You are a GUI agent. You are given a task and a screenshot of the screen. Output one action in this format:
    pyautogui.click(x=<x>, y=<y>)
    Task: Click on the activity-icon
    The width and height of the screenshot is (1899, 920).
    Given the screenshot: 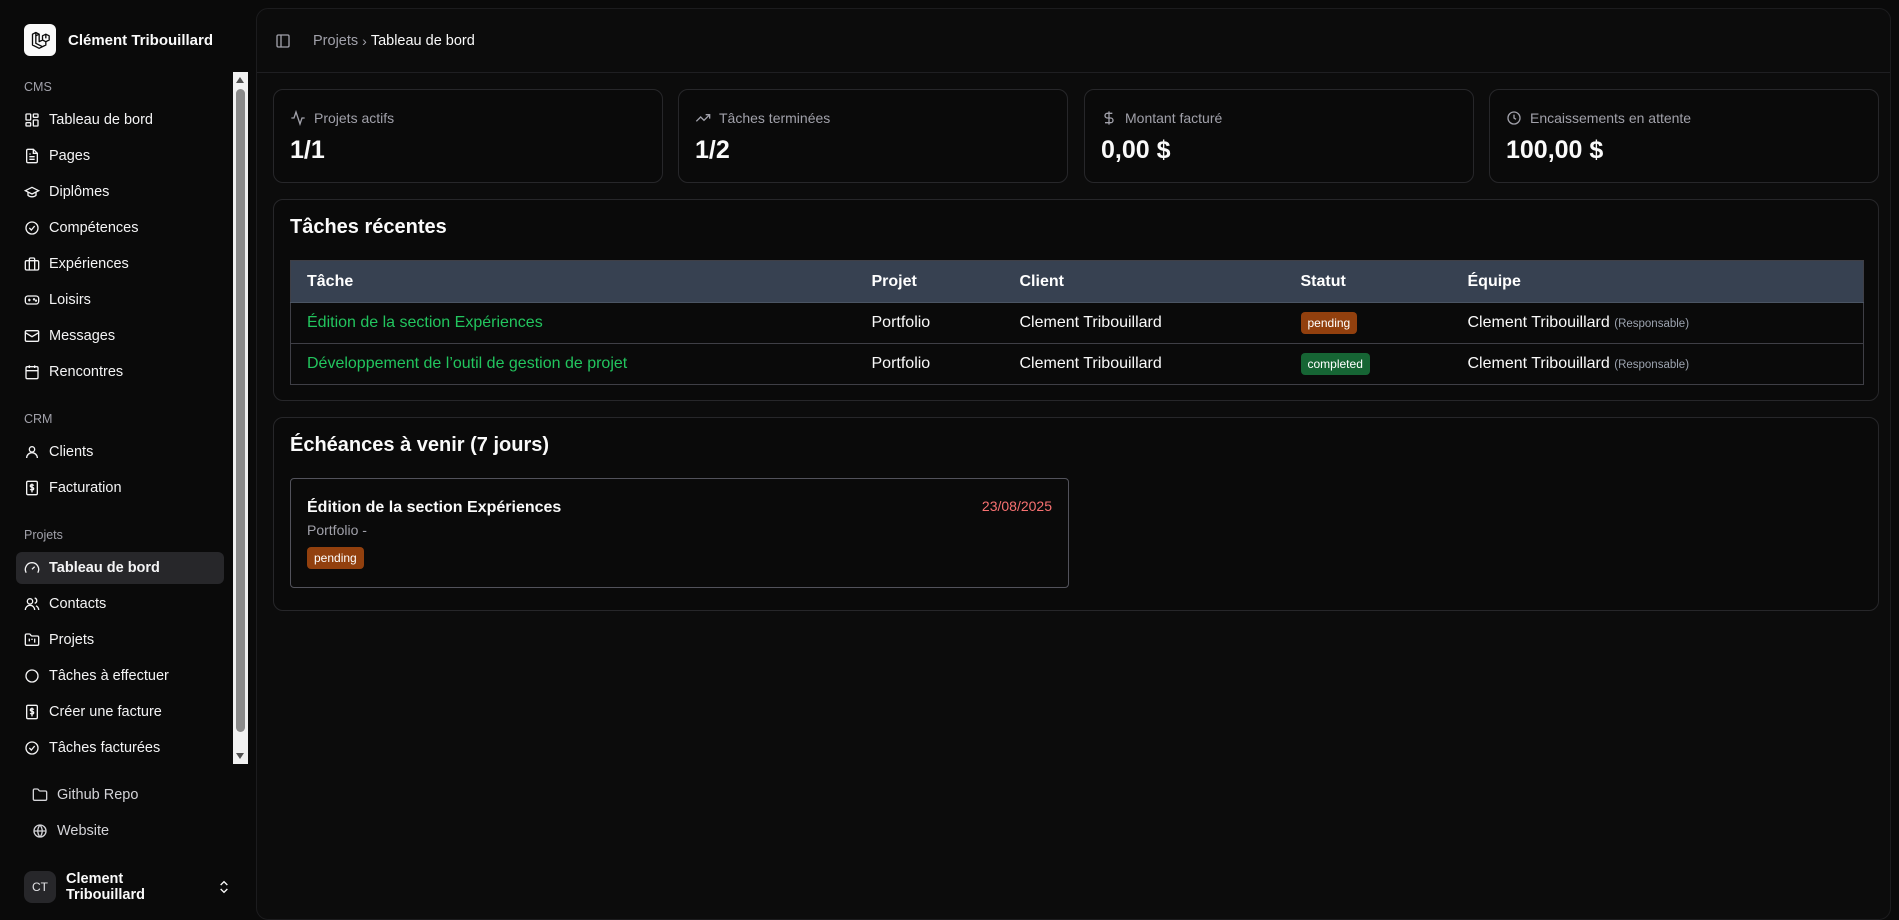 What is the action you would take?
    pyautogui.click(x=298, y=118)
    